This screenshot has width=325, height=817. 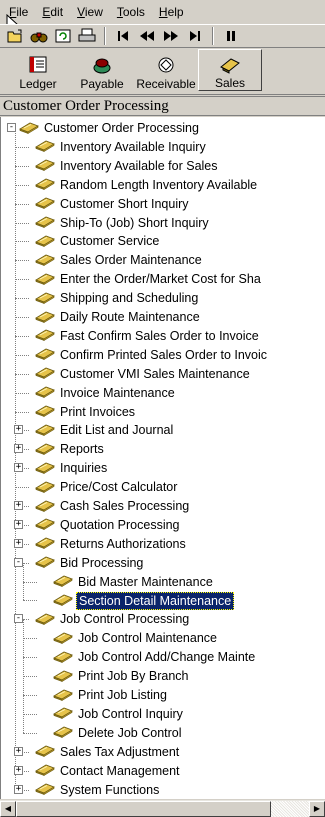 I want to click on first-record-icon, so click(x=123, y=36).